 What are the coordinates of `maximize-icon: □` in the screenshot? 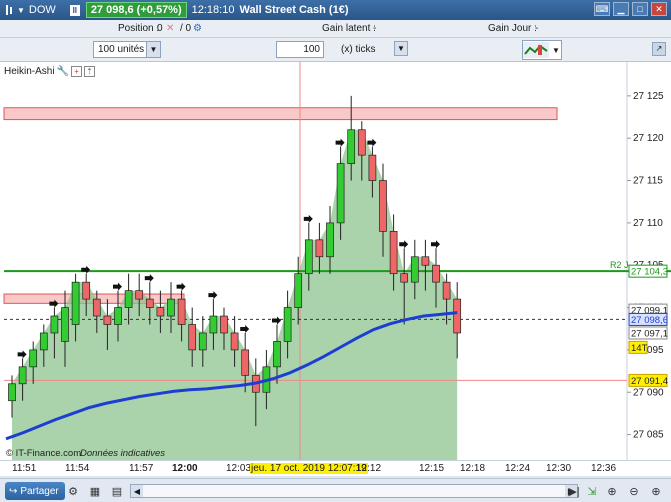 It's located at (640, 9).